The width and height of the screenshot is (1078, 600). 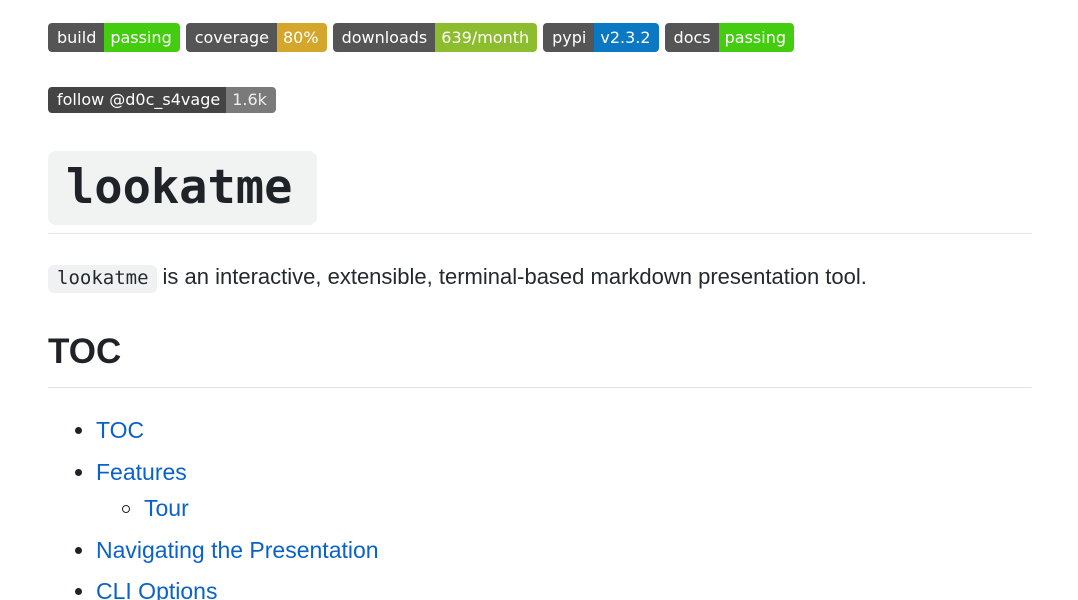 What do you see at coordinates (102, 279) in the screenshot?
I see `inline-code: lookatme` at bounding box center [102, 279].